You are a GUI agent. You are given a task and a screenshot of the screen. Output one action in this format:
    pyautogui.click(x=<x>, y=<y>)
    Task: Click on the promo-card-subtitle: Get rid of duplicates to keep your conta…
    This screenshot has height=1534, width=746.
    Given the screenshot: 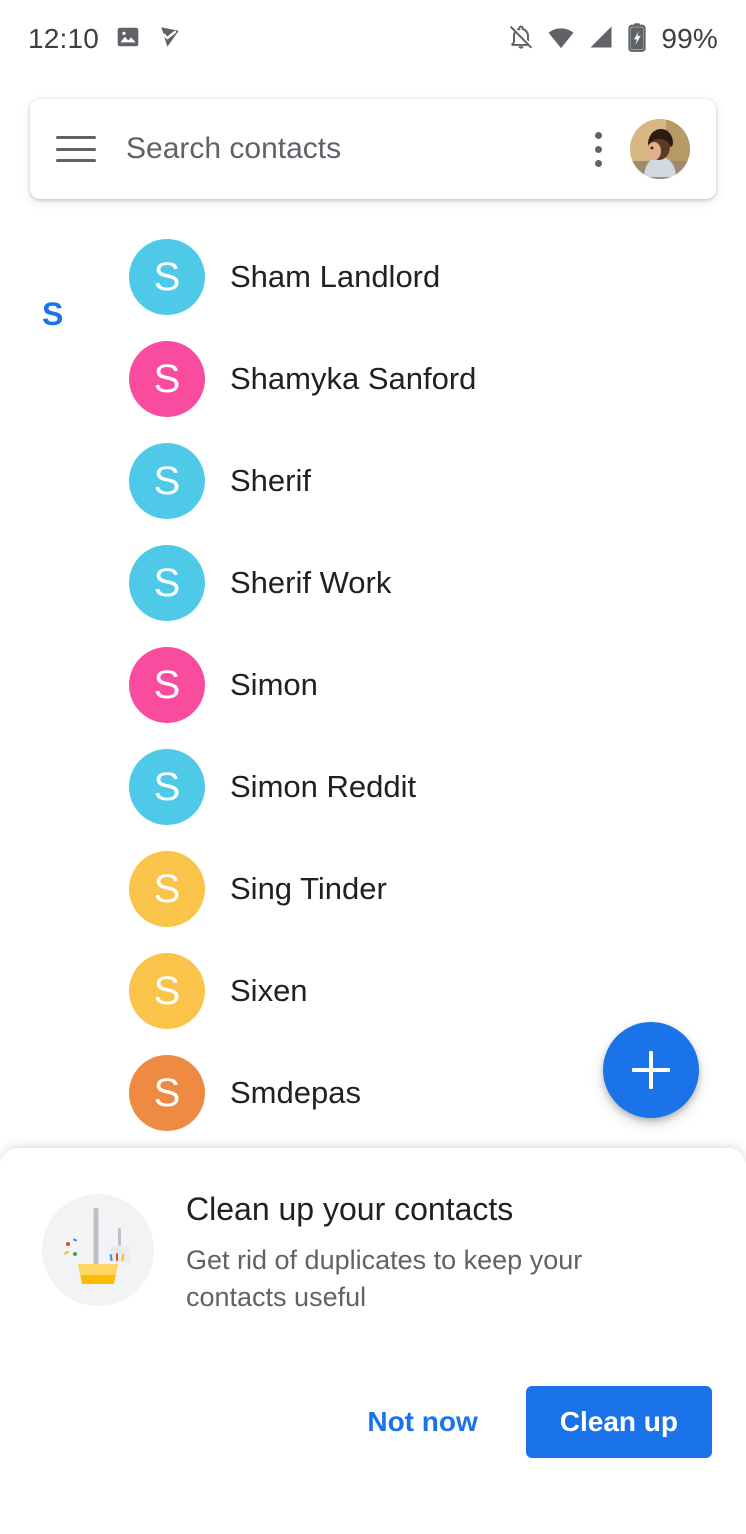 What is the action you would take?
    pyautogui.click(x=384, y=1278)
    